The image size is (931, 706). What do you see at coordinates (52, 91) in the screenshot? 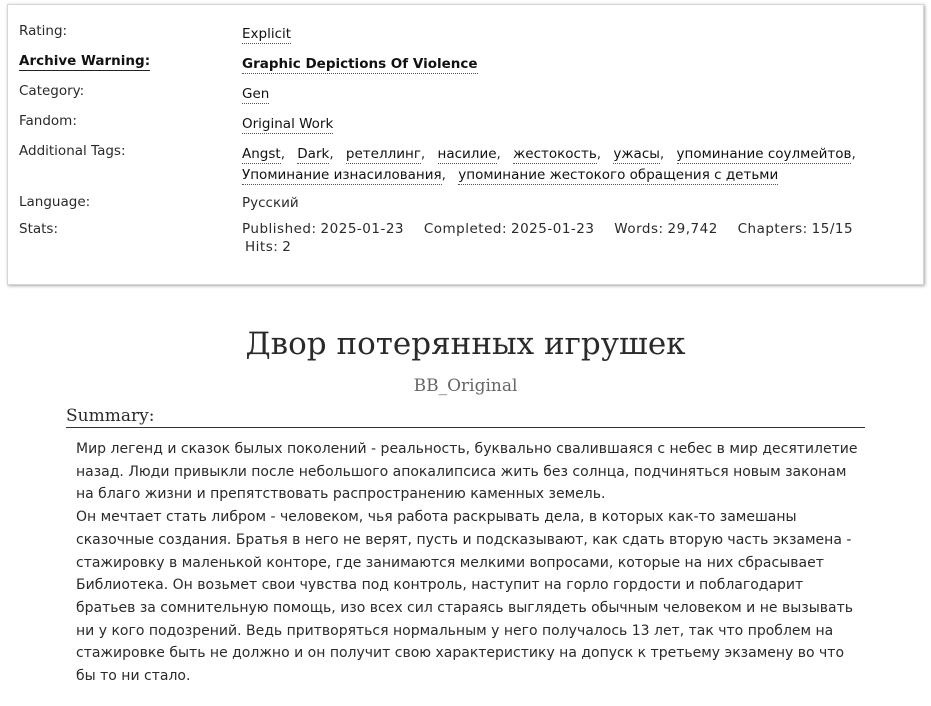
I see `category-label: Category:` at bounding box center [52, 91].